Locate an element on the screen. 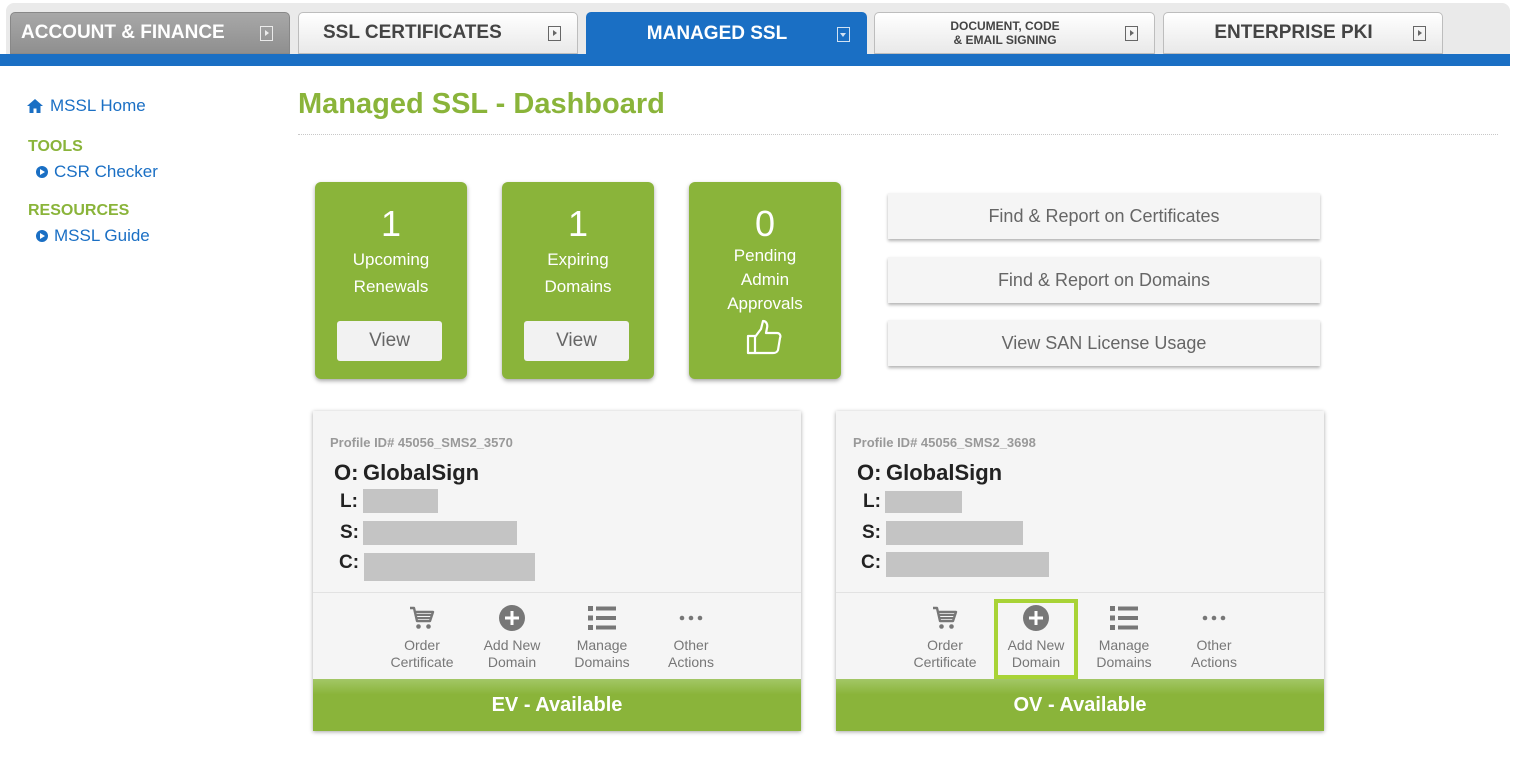 The height and width of the screenshot is (758, 1513). action-label-line2: Certificate is located at coordinates (422, 662).